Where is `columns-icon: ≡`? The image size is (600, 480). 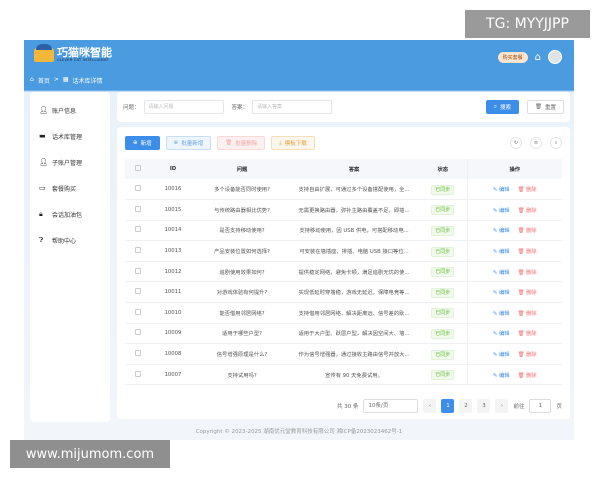 columns-icon: ≡ is located at coordinates (536, 143).